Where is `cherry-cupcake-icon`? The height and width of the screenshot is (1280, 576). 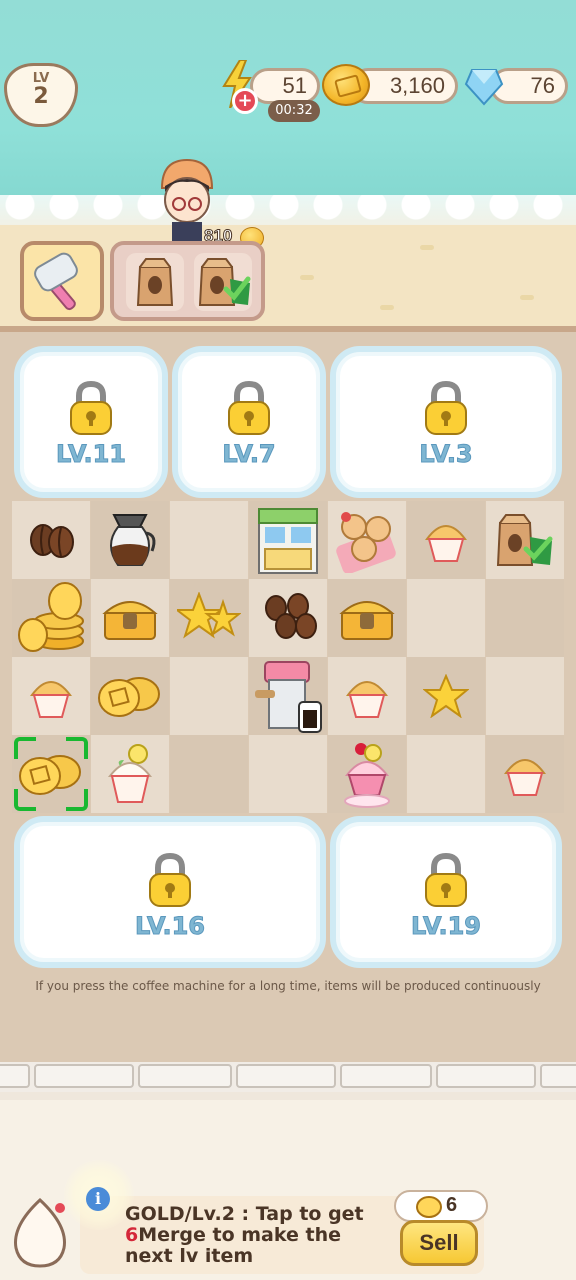 cherry-cupcake-icon is located at coordinates (367, 775).